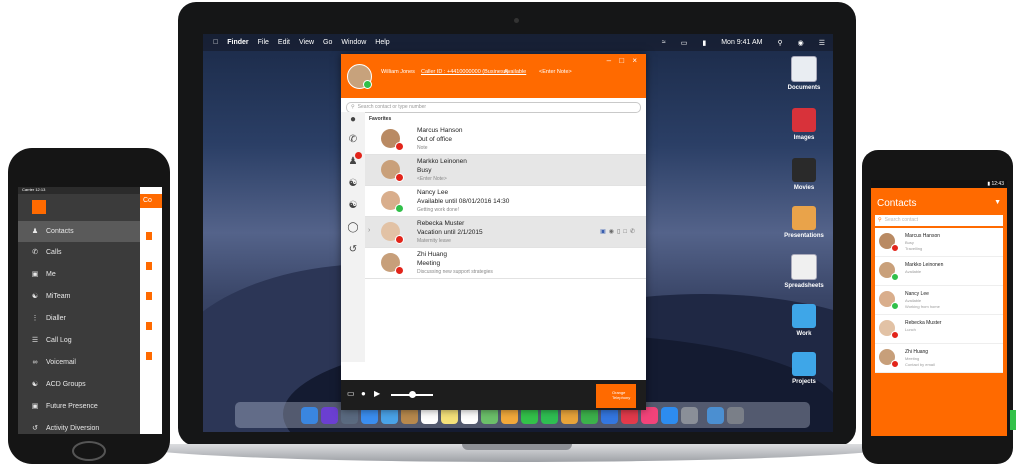 The width and height of the screenshot is (1019, 476). Describe the element at coordinates (804, 222) in the screenshot. I see `desktop-icon-presentations: Presentations` at that location.